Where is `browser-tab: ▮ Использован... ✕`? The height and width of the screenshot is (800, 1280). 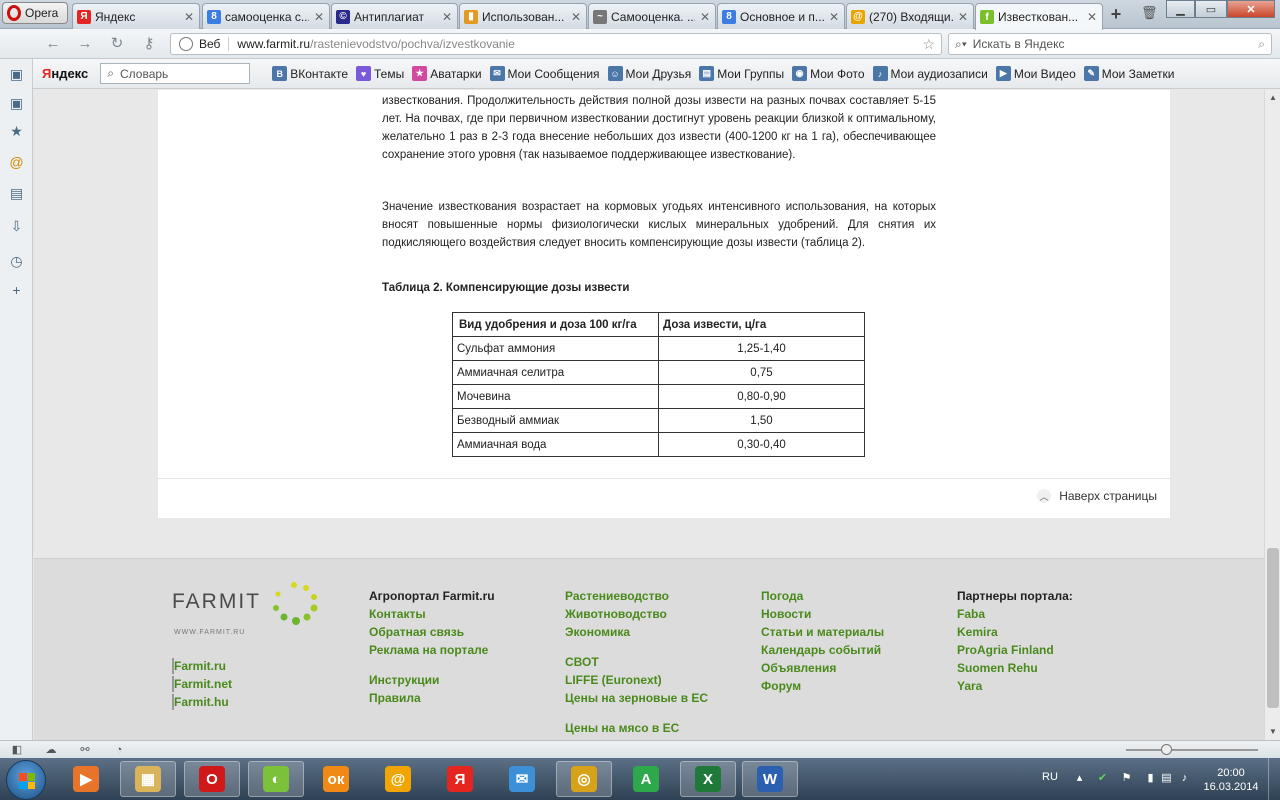 browser-tab: ▮ Использован... ✕ is located at coordinates (523, 16).